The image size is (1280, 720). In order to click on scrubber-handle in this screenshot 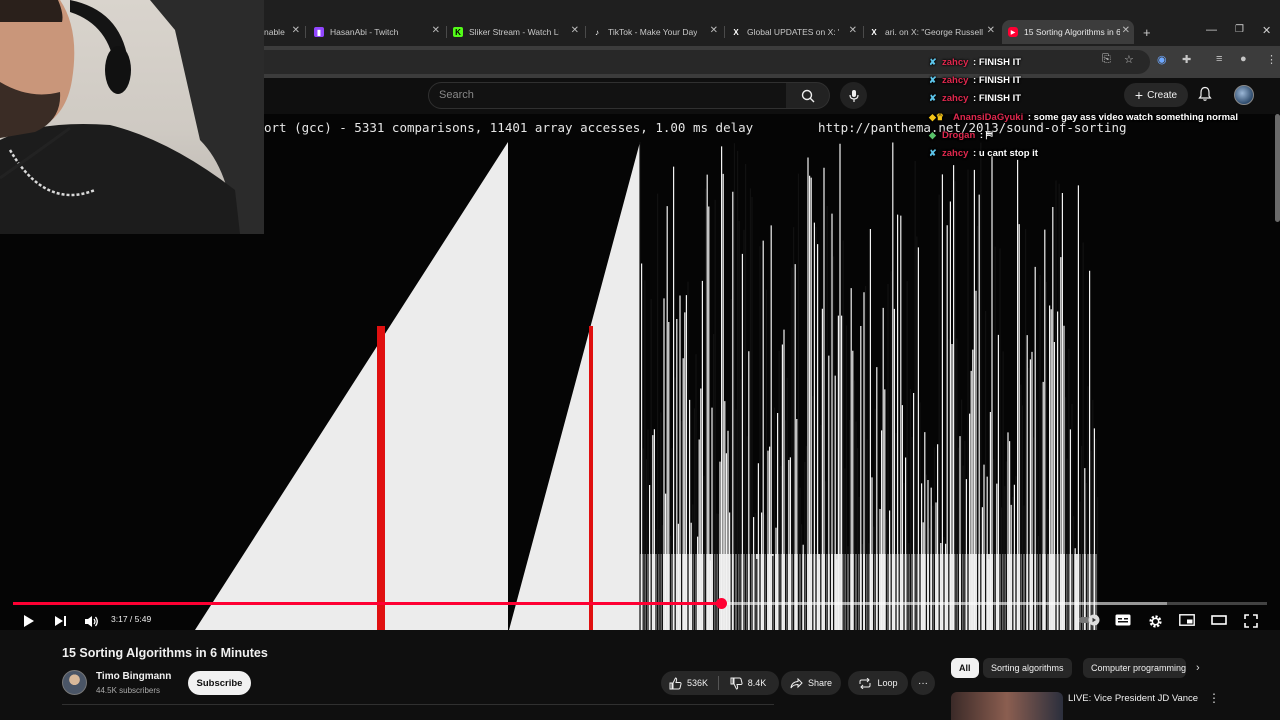, I will do `click(721, 603)`.